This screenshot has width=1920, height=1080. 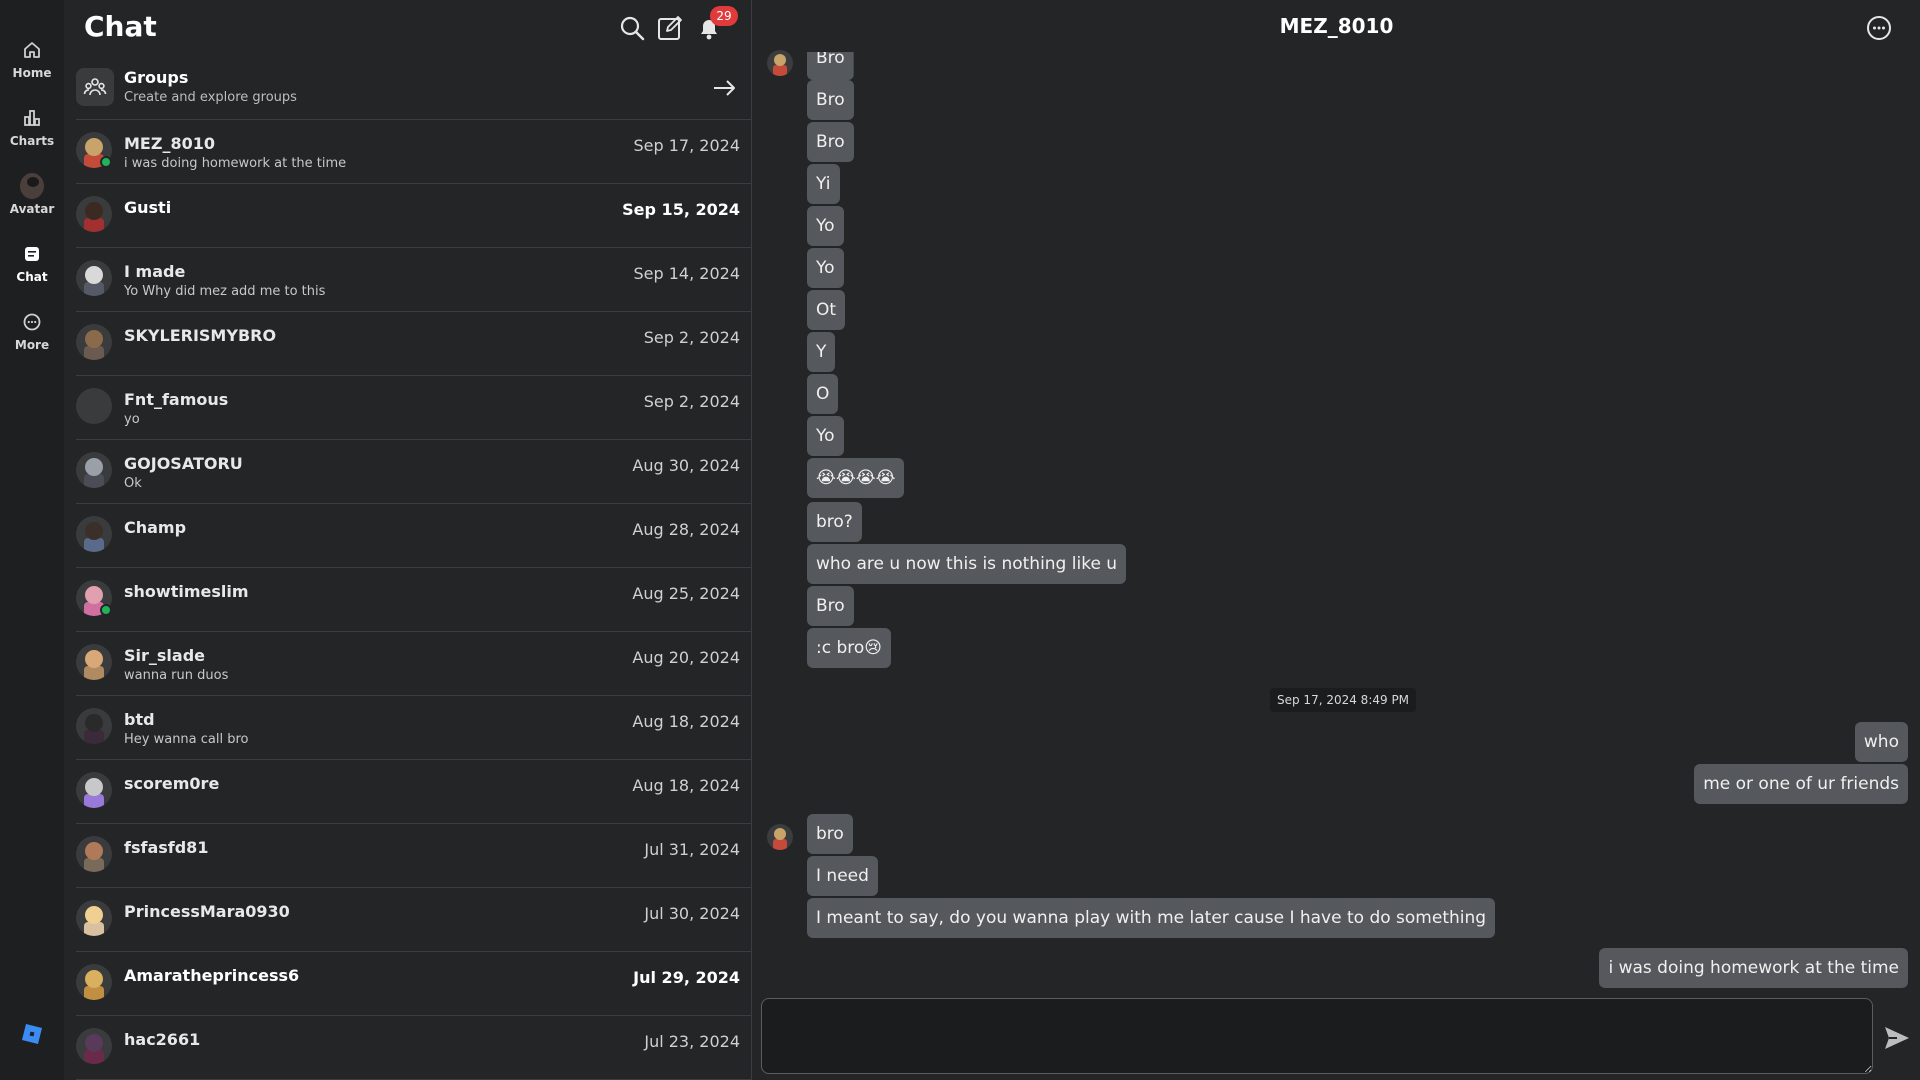 I want to click on message-bubble-incoming: 😭😭😭😭, so click(x=856, y=478).